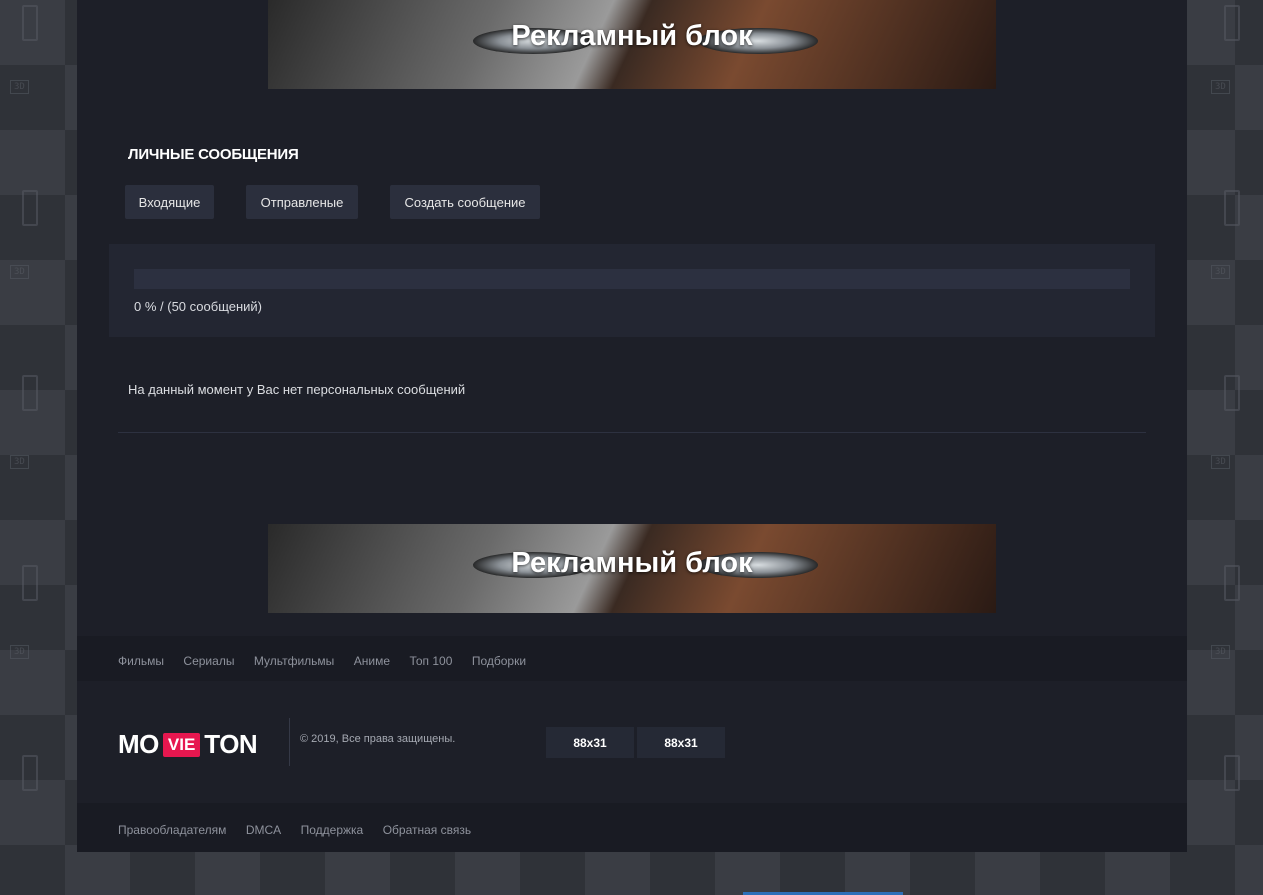 This screenshot has width=1263, height=895. What do you see at coordinates (430, 661) in the screenshot?
I see `footer-nav-top100: Топ 100` at bounding box center [430, 661].